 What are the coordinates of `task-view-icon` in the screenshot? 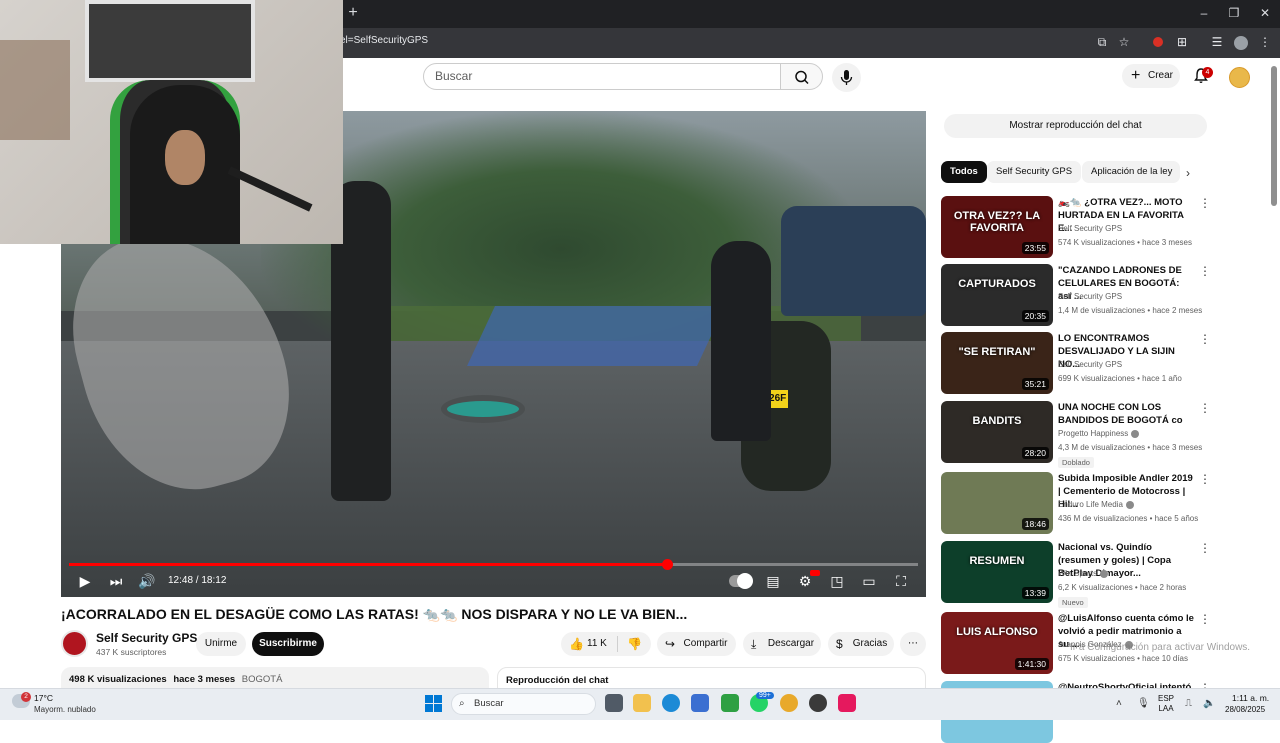 It's located at (614, 703).